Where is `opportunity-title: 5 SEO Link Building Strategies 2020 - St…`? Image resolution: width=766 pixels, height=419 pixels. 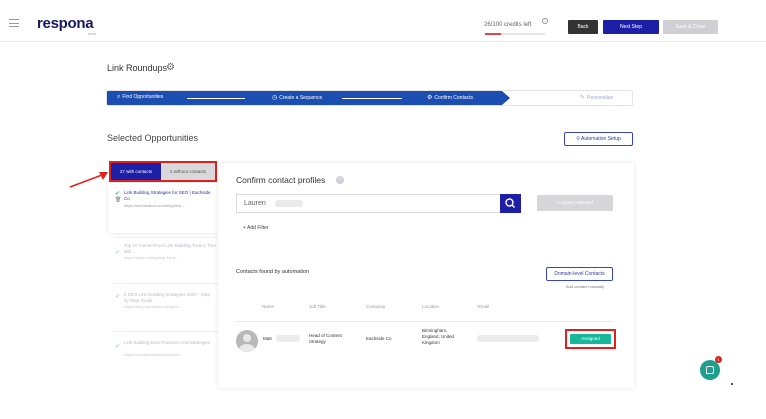 opportunity-title: 5 SEO Link Building Strategies 2020 - St… is located at coordinates (167, 297).